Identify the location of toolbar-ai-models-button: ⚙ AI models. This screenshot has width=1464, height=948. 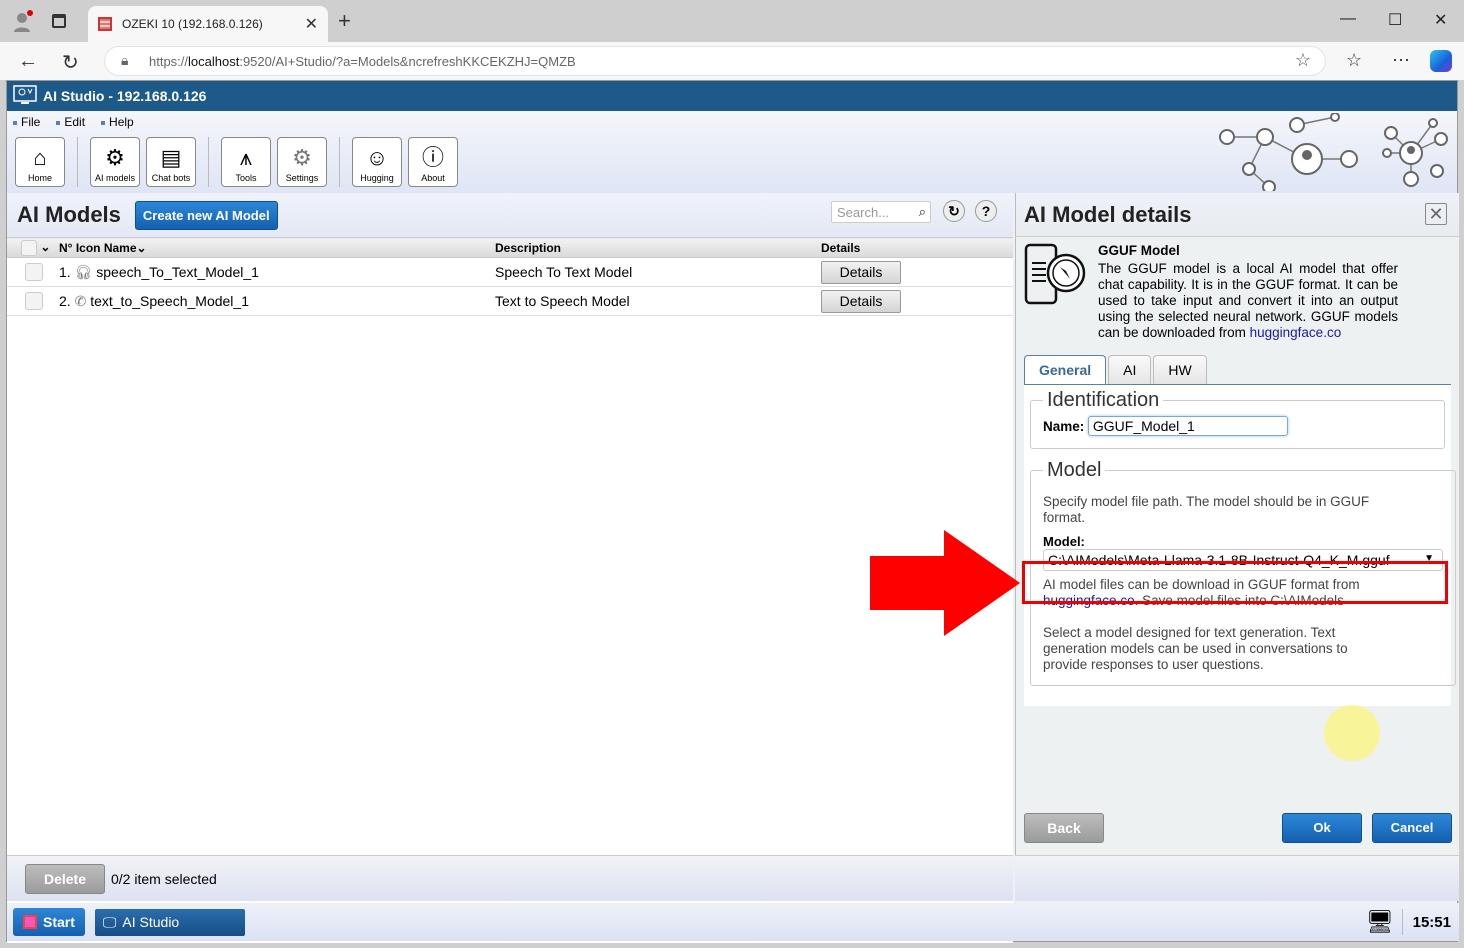
(115, 162).